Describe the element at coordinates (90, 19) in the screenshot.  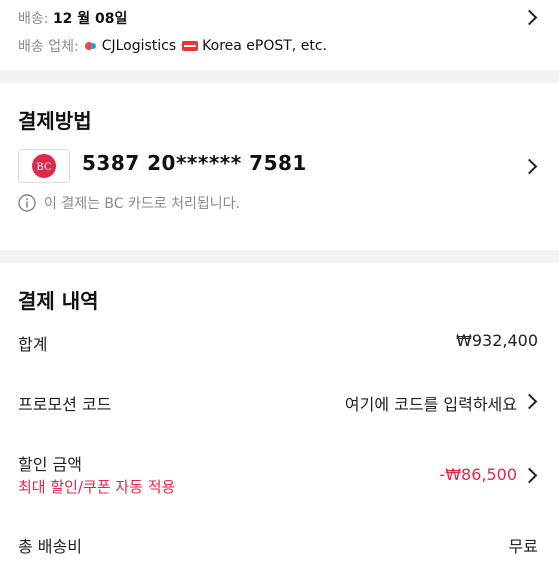
I see `shipping-date: 12 월 08일` at that location.